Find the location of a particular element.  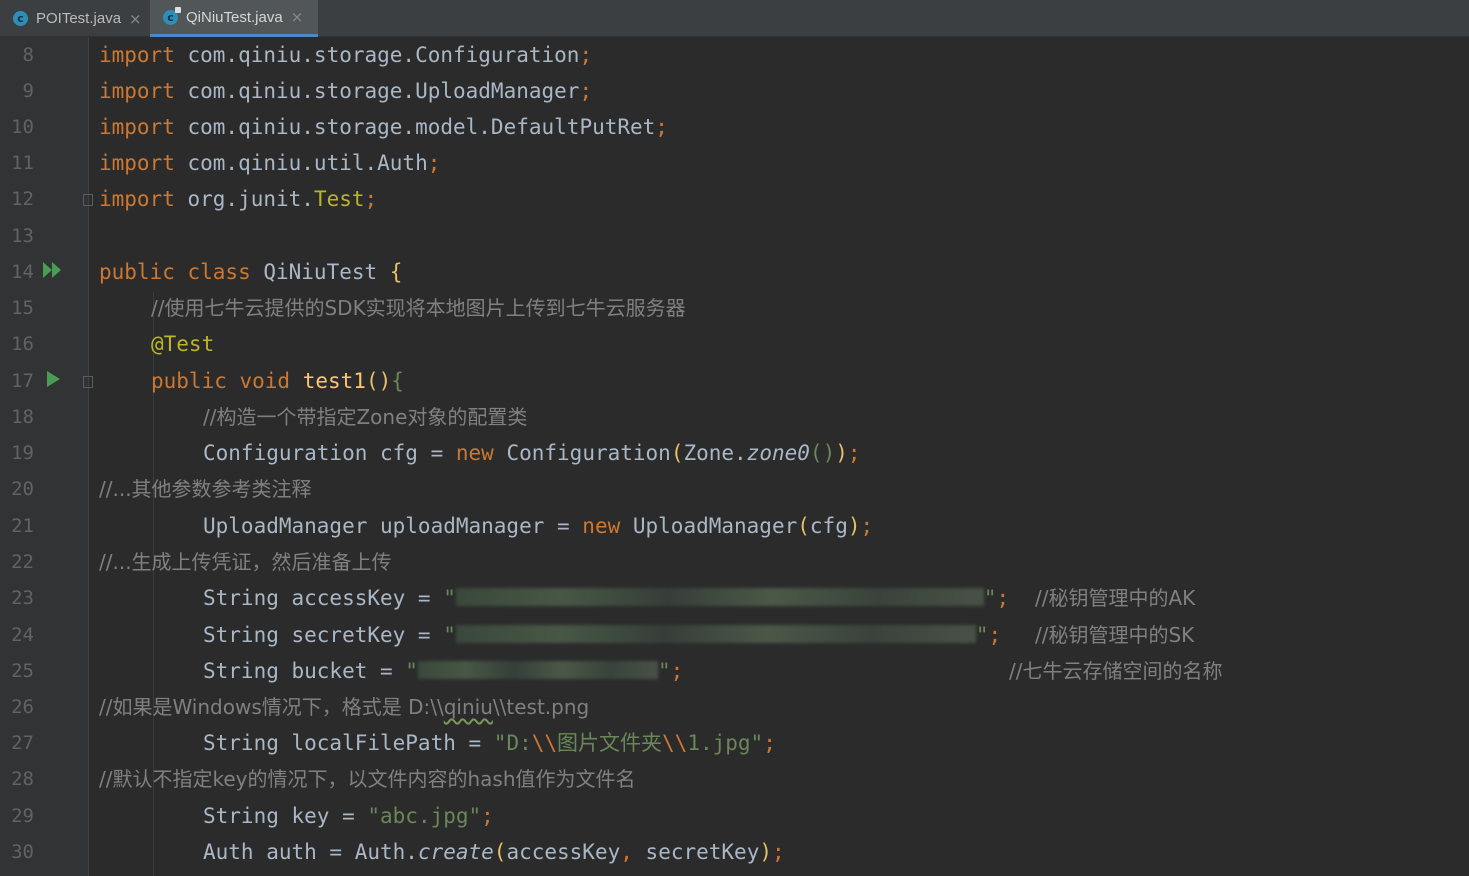

code-text: String bucket = " "; is located at coordinates (443, 671).